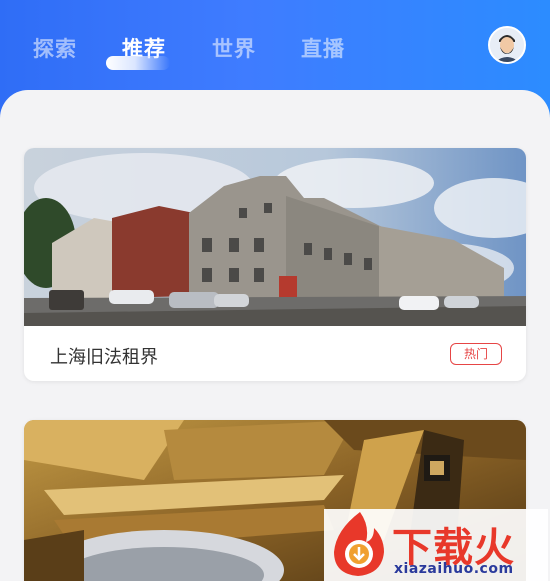 The image size is (550, 581). Describe the element at coordinates (323, 48) in the screenshot. I see `tab-live: 直播` at that location.